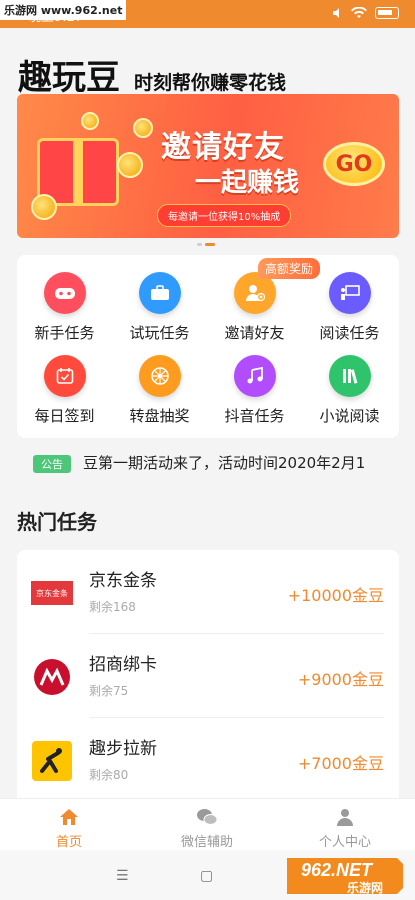  Describe the element at coordinates (159, 333) in the screenshot. I see `grid-item-label: 试玩任务` at that location.